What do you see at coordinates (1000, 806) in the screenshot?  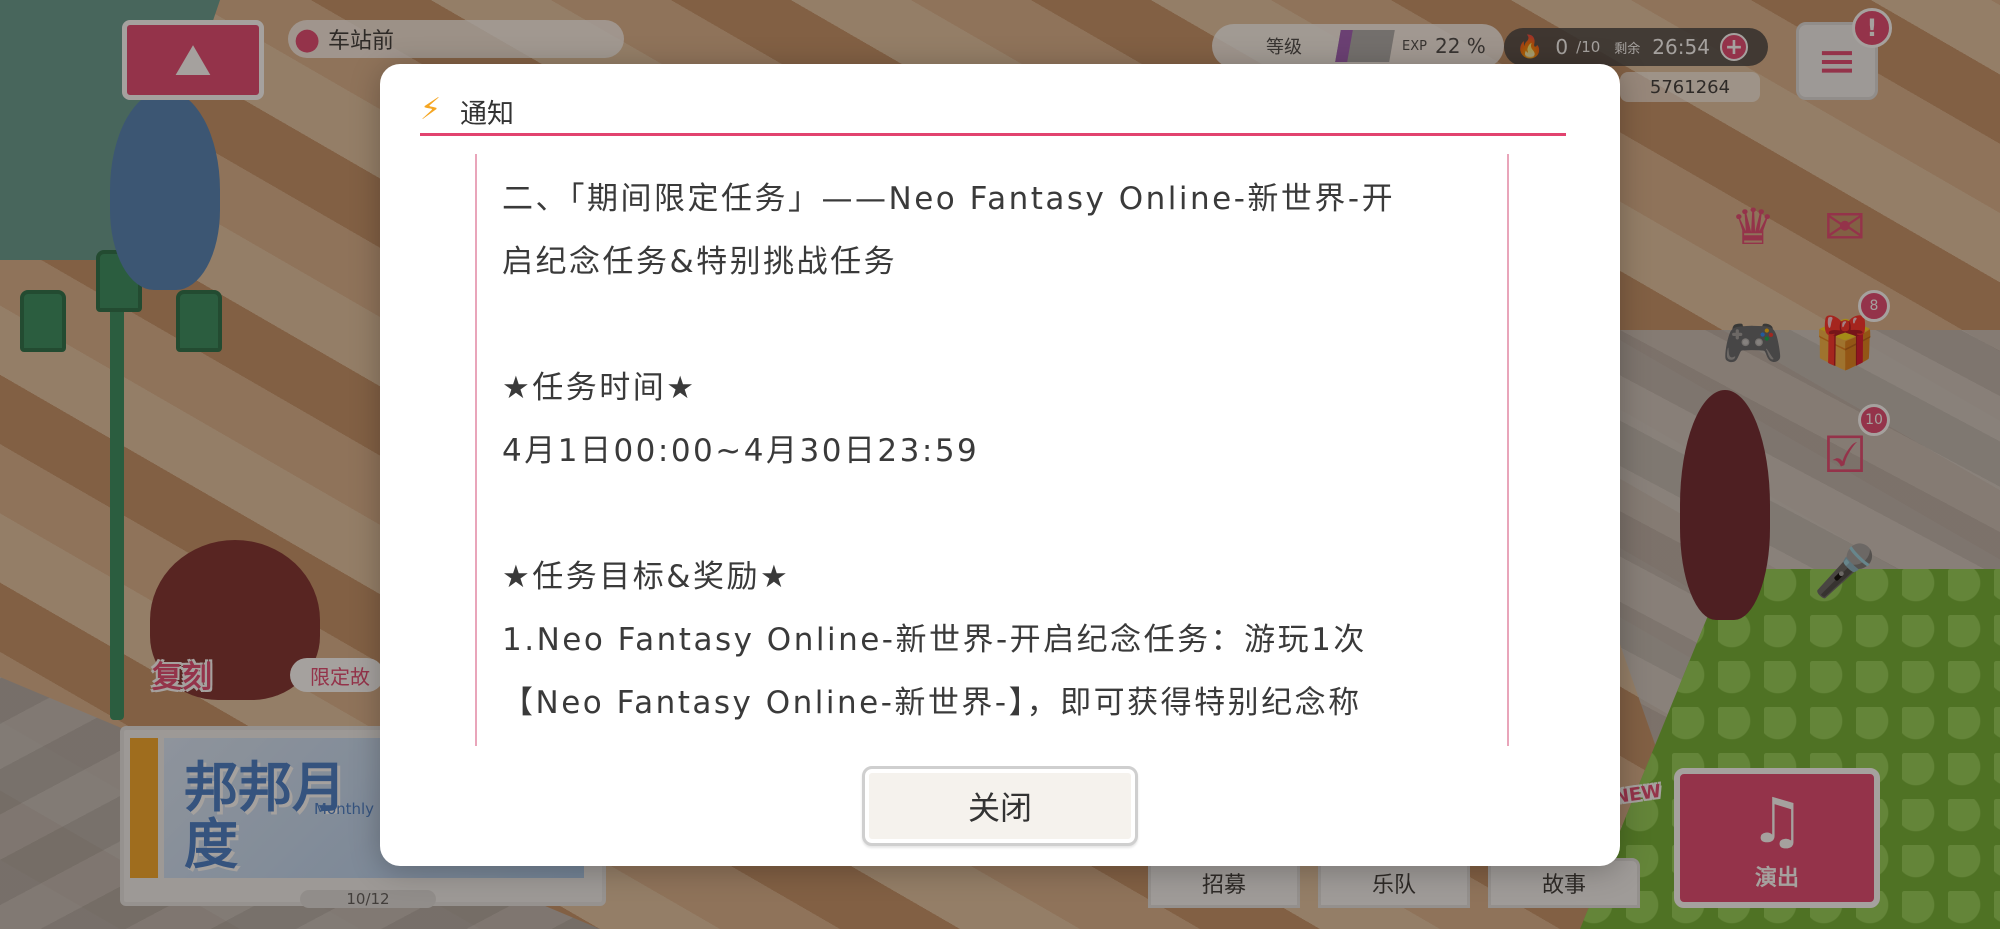 I see `close-button: 关闭` at bounding box center [1000, 806].